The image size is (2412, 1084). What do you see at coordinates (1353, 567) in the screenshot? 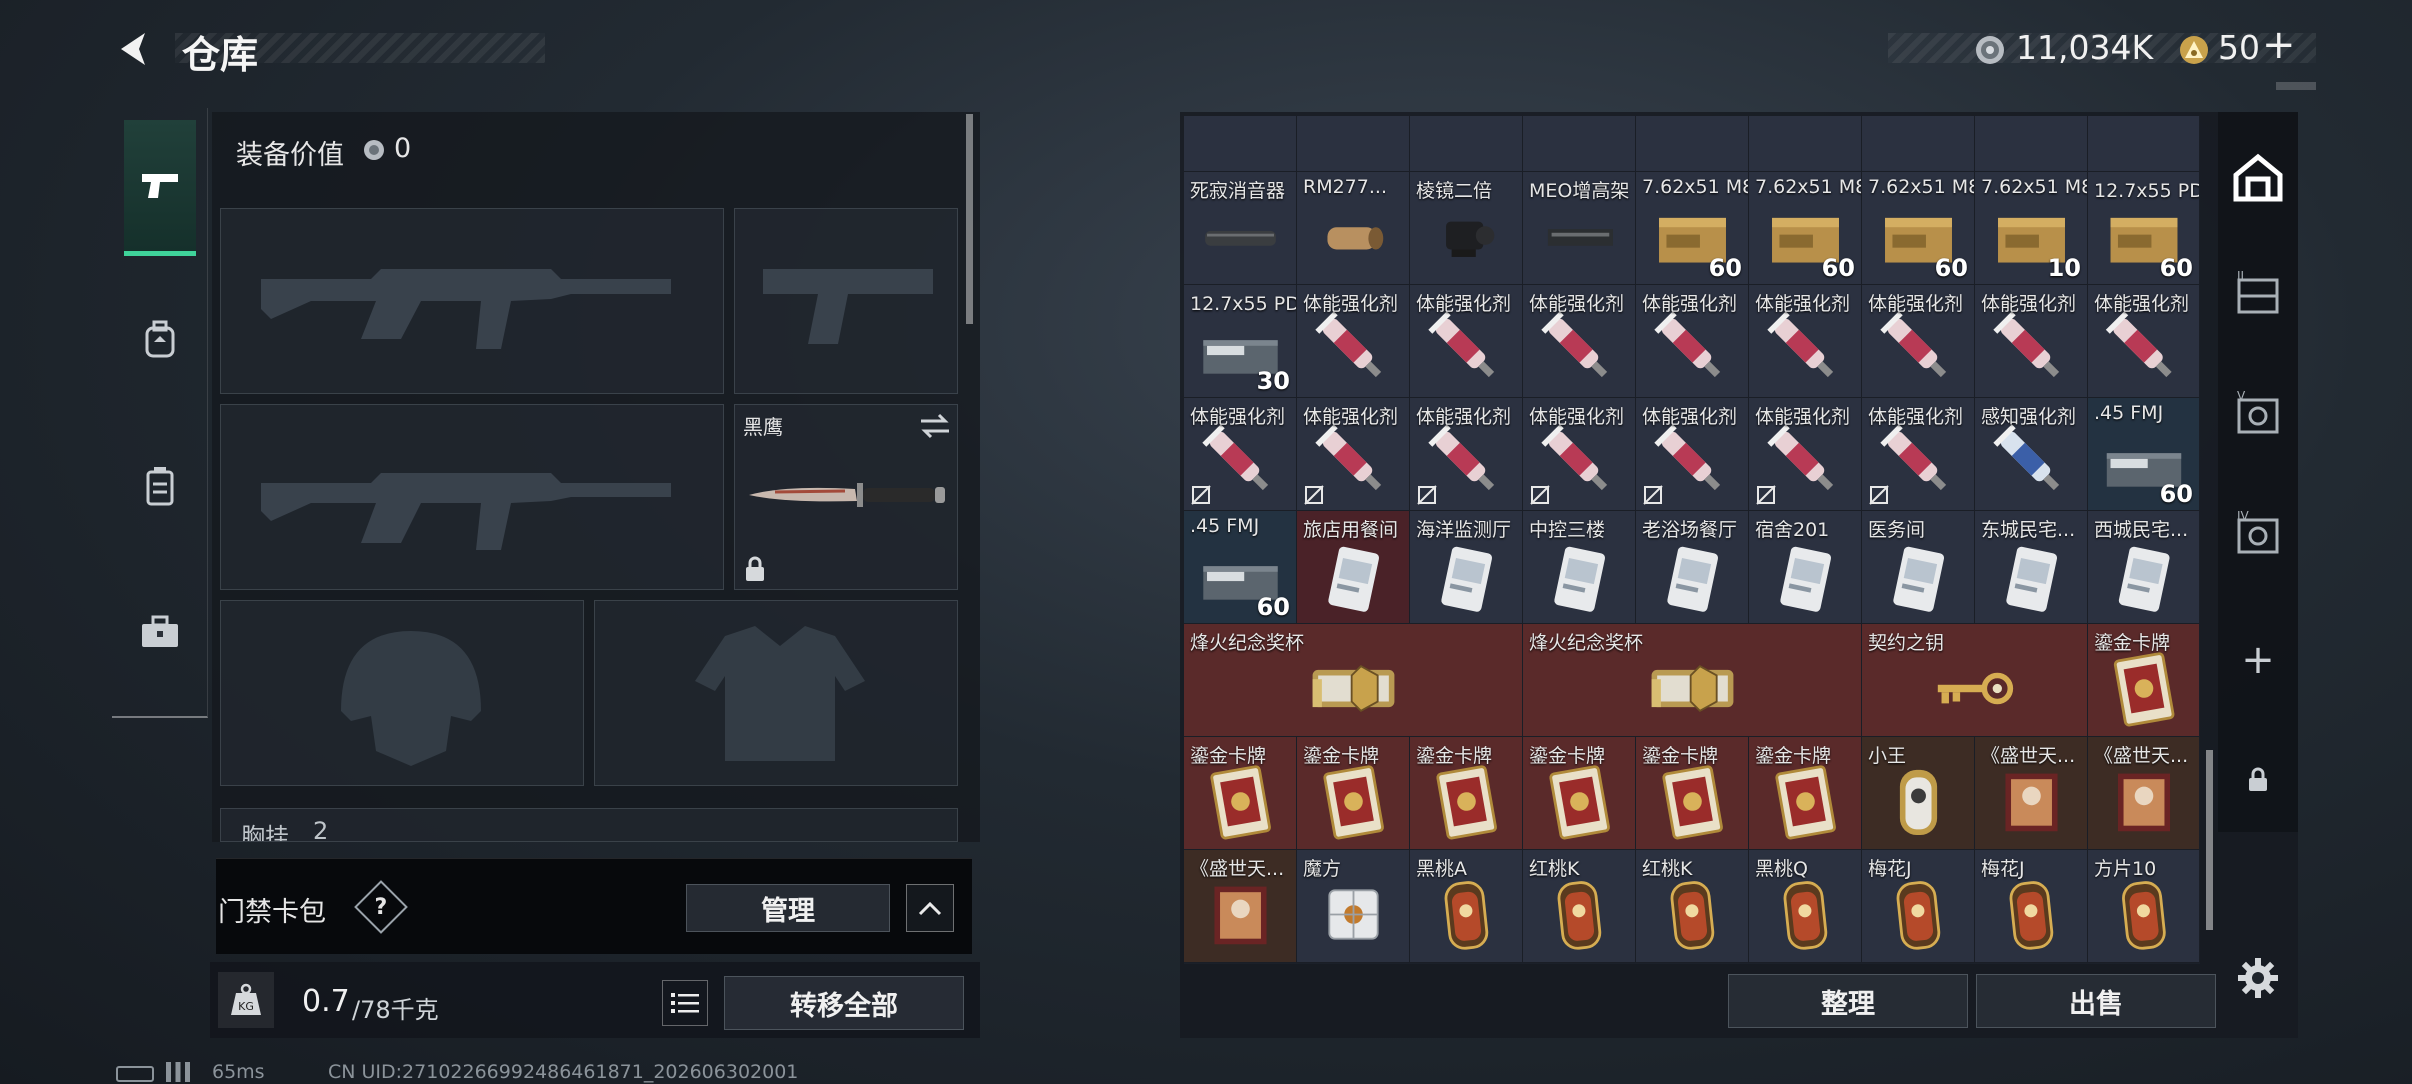
I see `storage-item: 旅店用餐间` at bounding box center [1353, 567].